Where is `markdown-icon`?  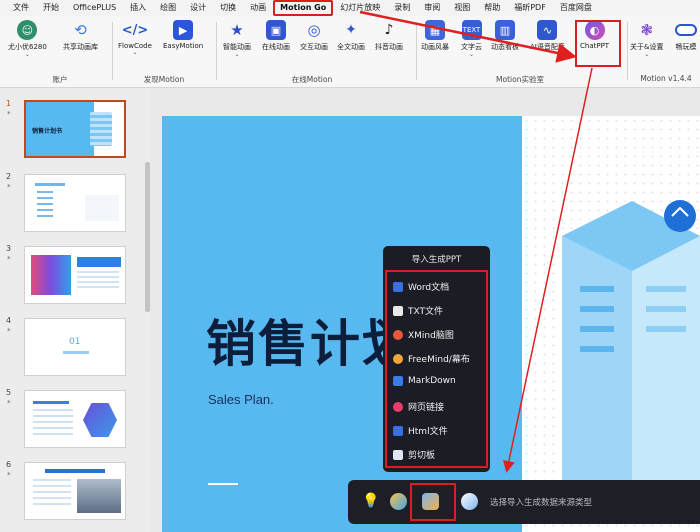 markdown-icon is located at coordinates (398, 381).